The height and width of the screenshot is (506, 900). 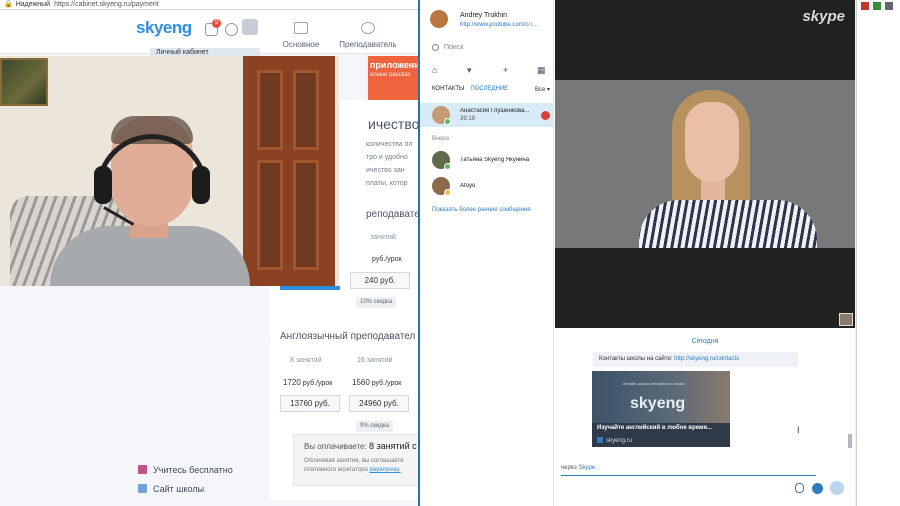 What do you see at coordinates (541, 70) in the screenshot?
I see `dialpad-icon: ▦` at bounding box center [541, 70].